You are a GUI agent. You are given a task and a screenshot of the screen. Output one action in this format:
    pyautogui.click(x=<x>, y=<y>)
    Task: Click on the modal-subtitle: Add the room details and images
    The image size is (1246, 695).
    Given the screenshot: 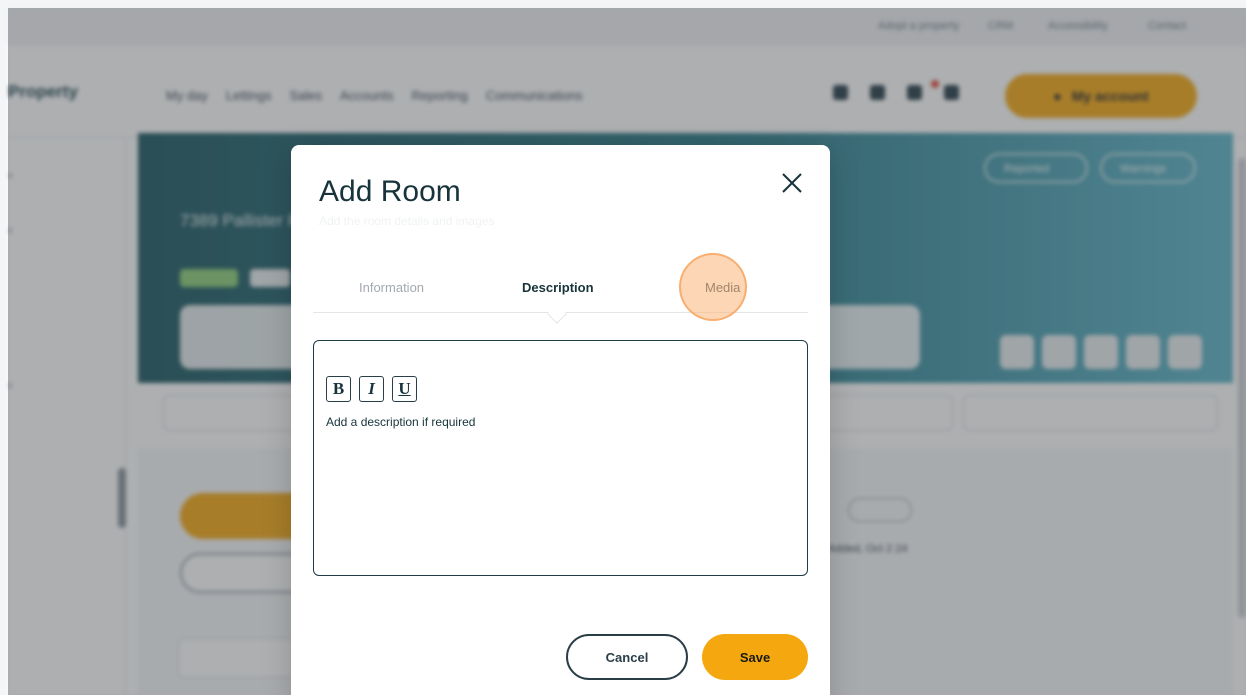 What is the action you would take?
    pyautogui.click(x=407, y=221)
    